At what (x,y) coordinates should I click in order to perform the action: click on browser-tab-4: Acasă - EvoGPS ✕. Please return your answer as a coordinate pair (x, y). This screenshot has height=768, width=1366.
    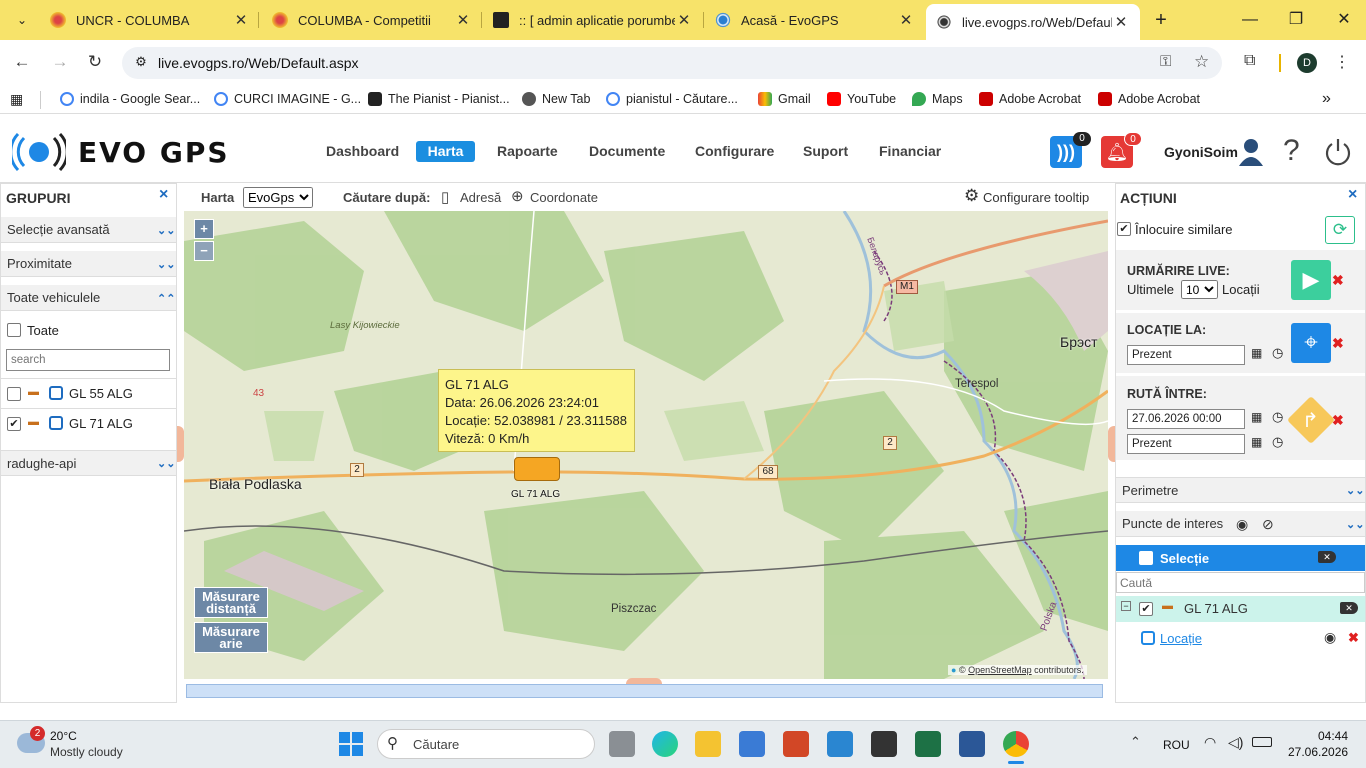
    Looking at the image, I should click on (815, 20).